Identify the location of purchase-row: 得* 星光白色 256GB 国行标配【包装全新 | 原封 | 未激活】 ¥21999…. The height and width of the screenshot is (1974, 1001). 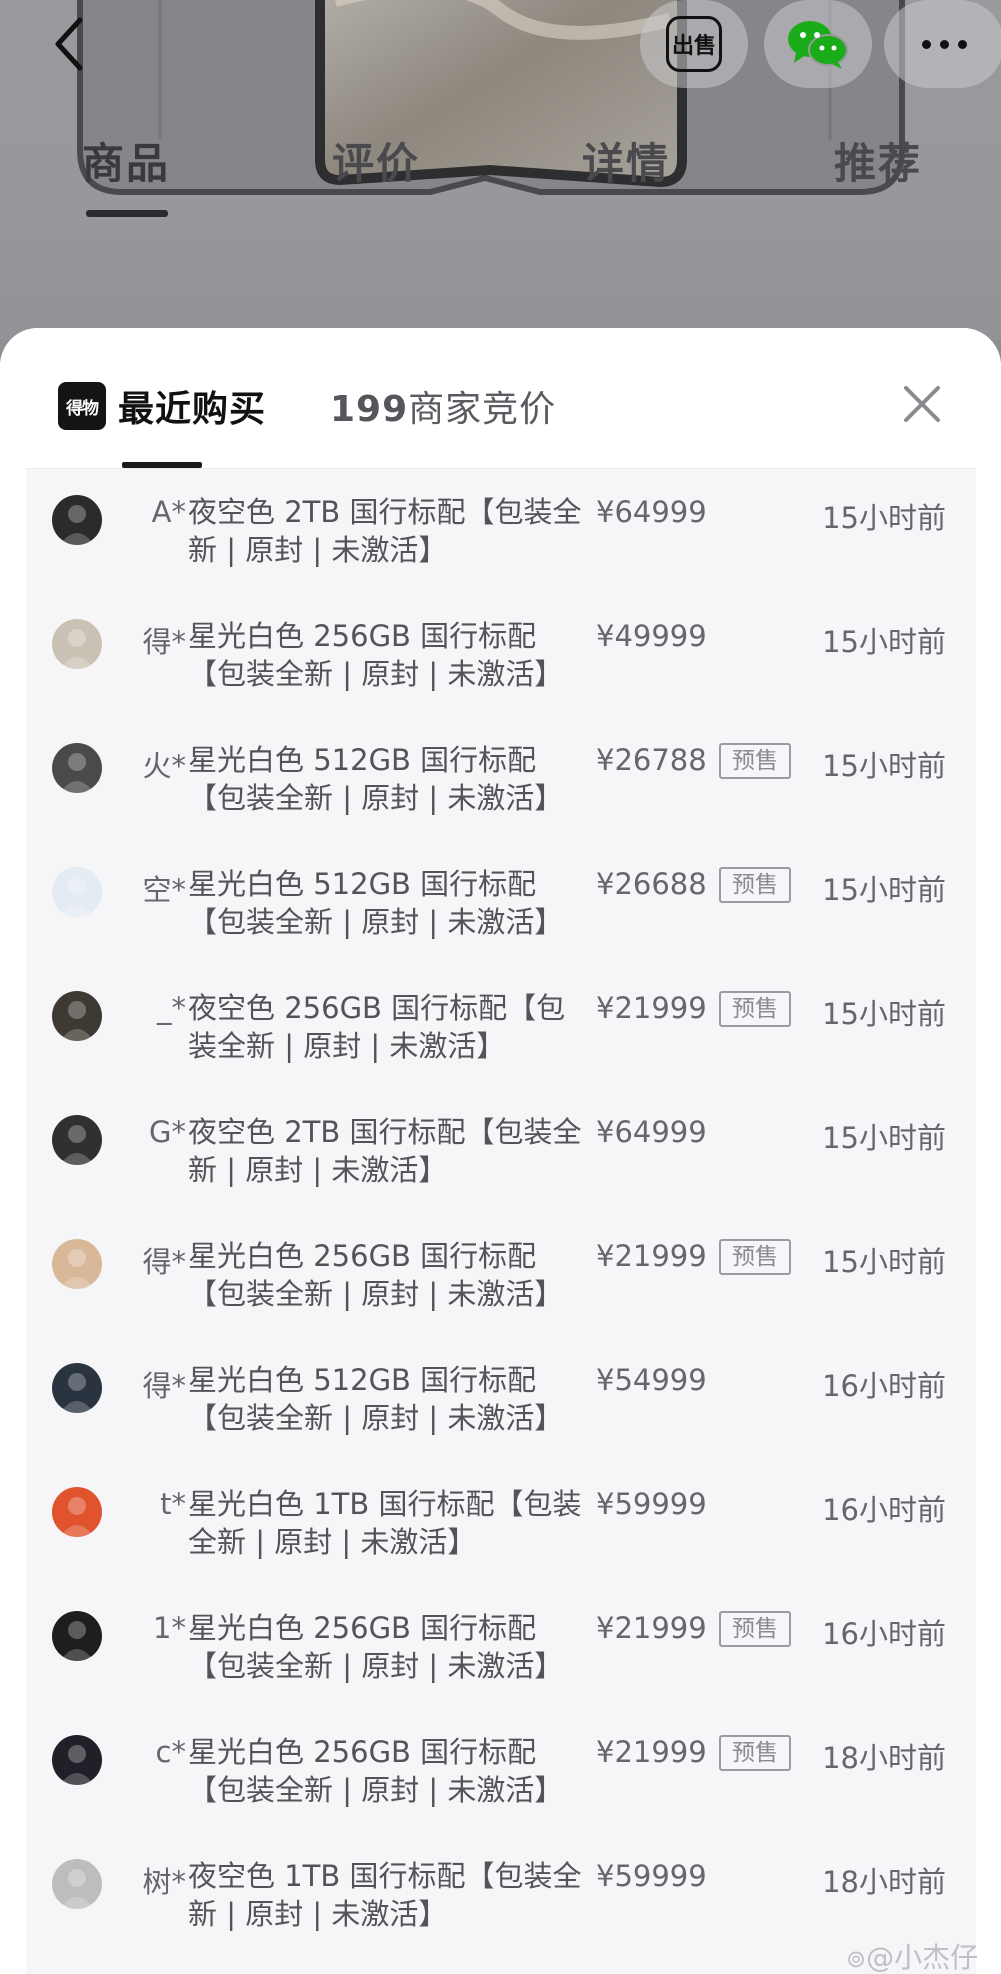
(501, 1275).